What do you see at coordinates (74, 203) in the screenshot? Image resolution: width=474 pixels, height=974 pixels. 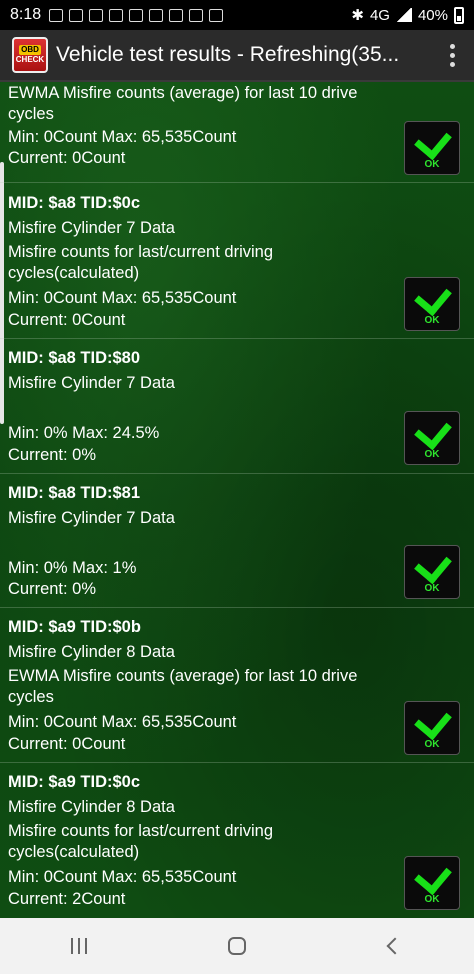 I see `result-mid-tid: MID: $a8 TID:$0c` at bounding box center [74, 203].